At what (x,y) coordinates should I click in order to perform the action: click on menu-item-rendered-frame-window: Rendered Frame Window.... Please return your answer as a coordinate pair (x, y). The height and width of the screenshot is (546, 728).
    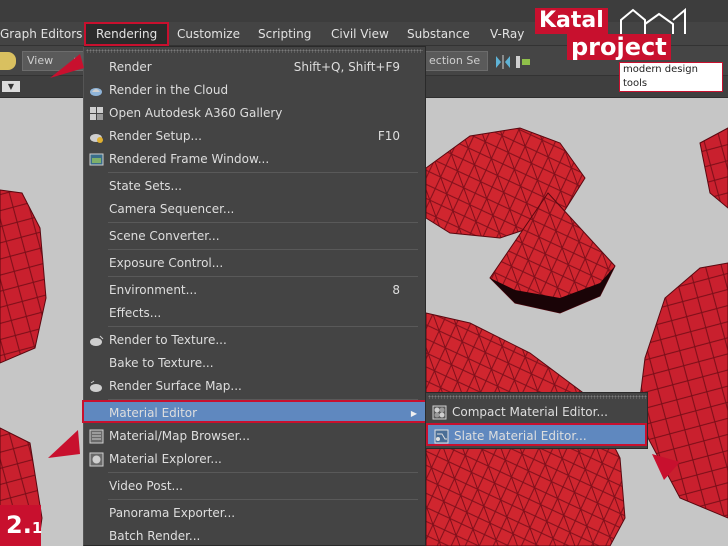
    Looking at the image, I should click on (254, 159).